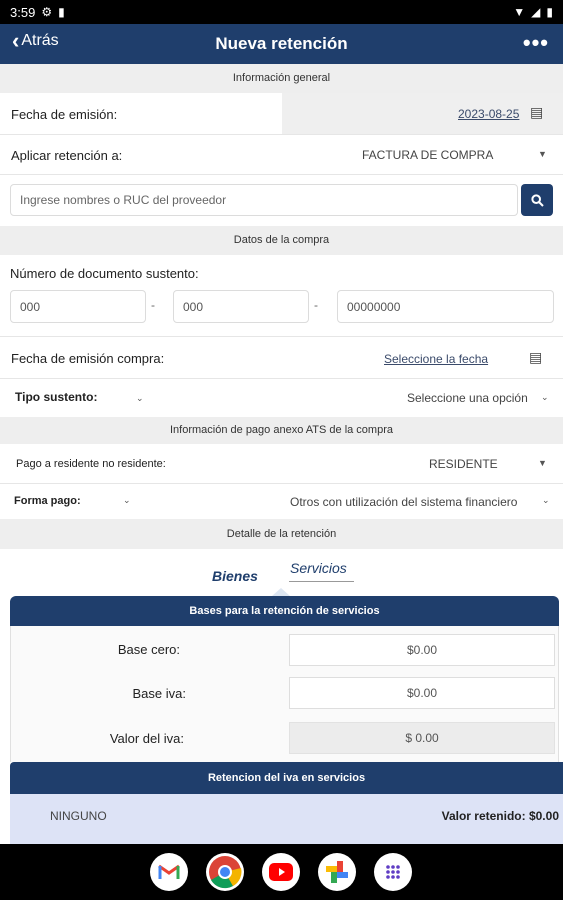  What do you see at coordinates (67, 155) in the screenshot?
I see `aplicar-retencion-label: Aplicar retención a:` at bounding box center [67, 155].